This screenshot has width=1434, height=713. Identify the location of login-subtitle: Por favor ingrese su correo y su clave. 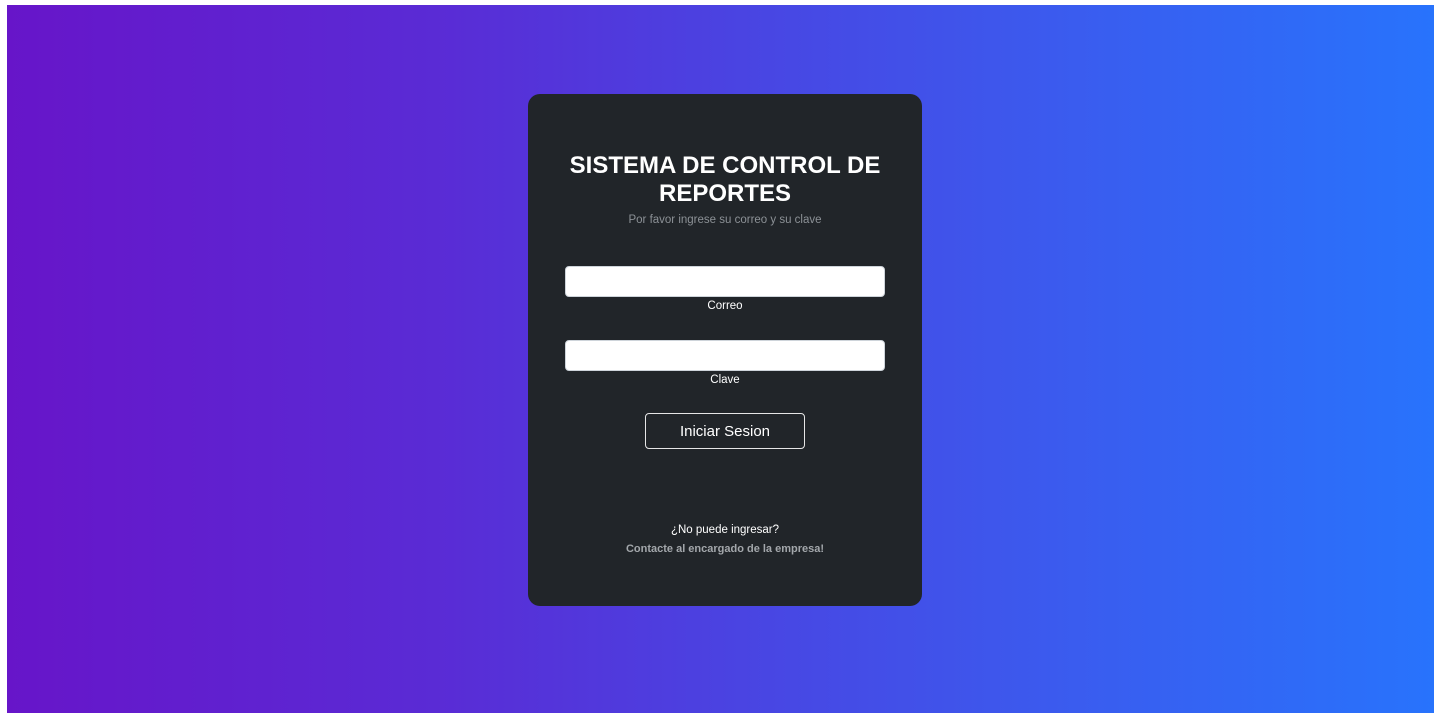
(725, 220).